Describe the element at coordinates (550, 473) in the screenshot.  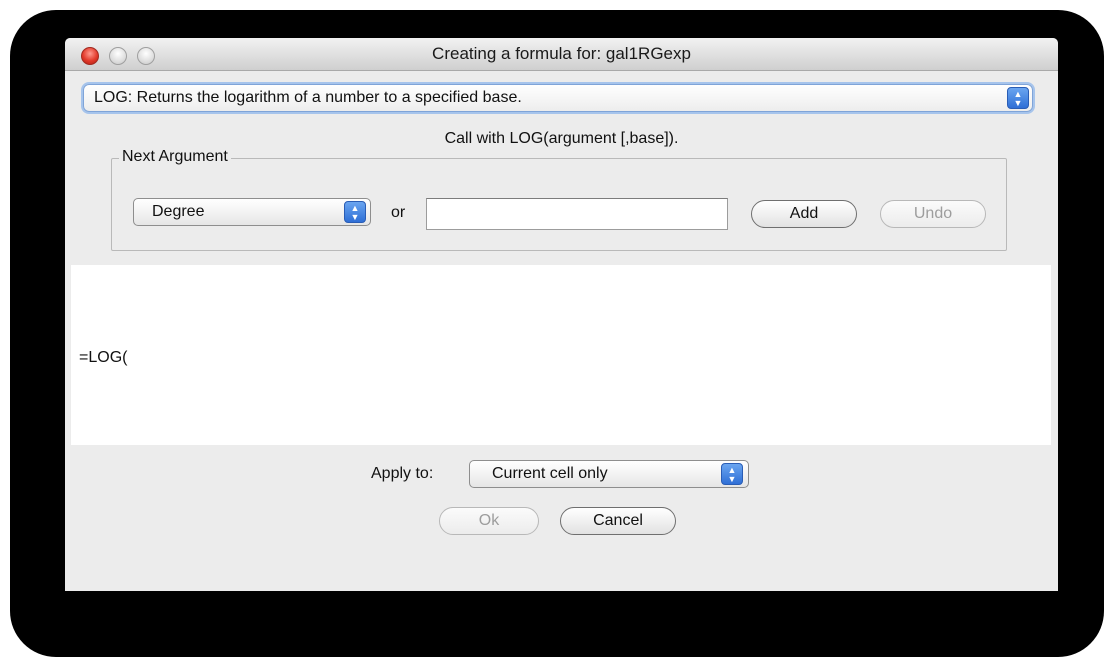
I see `apply-to-select-value: Current cell only` at that location.